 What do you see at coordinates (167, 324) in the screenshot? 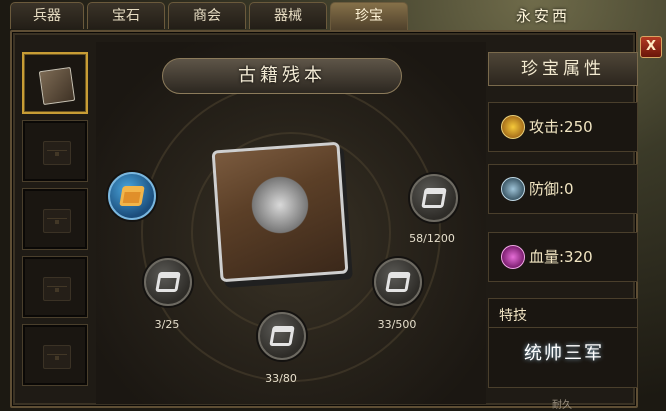
I see `material-progress-left: 3/25` at bounding box center [167, 324].